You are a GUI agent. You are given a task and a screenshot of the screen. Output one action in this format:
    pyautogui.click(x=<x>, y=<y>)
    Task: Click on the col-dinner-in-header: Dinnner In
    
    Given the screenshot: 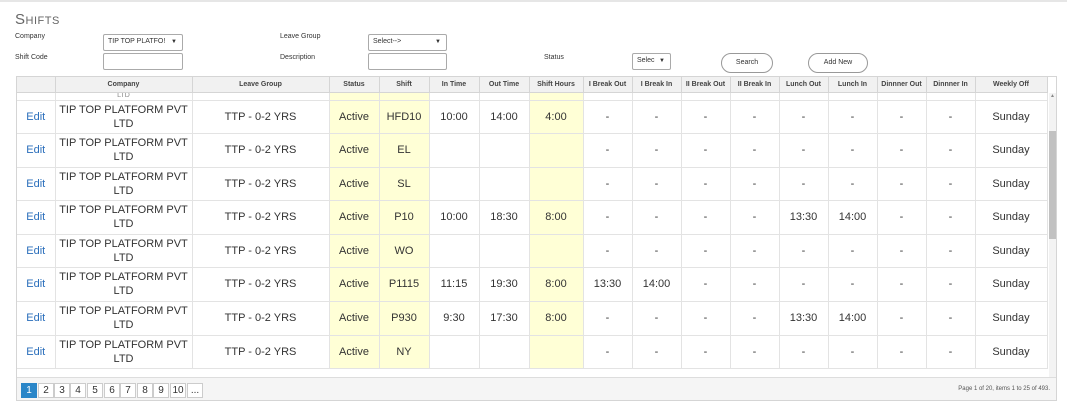 What is the action you would take?
    pyautogui.click(x=951, y=85)
    